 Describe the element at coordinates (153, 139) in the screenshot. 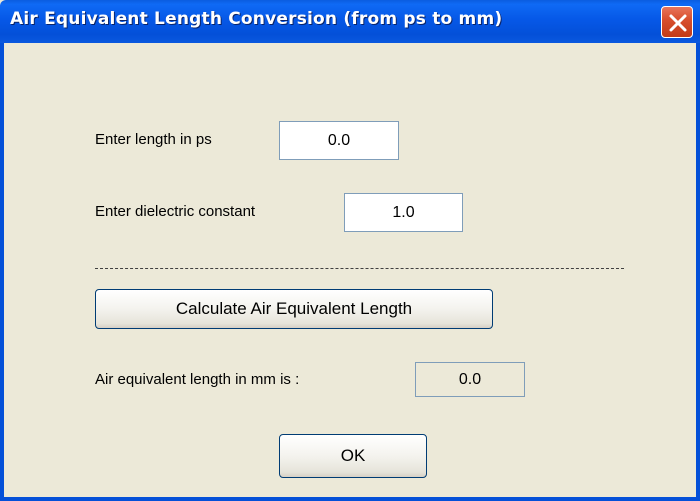

I see `length-label: Enter length in ps` at that location.